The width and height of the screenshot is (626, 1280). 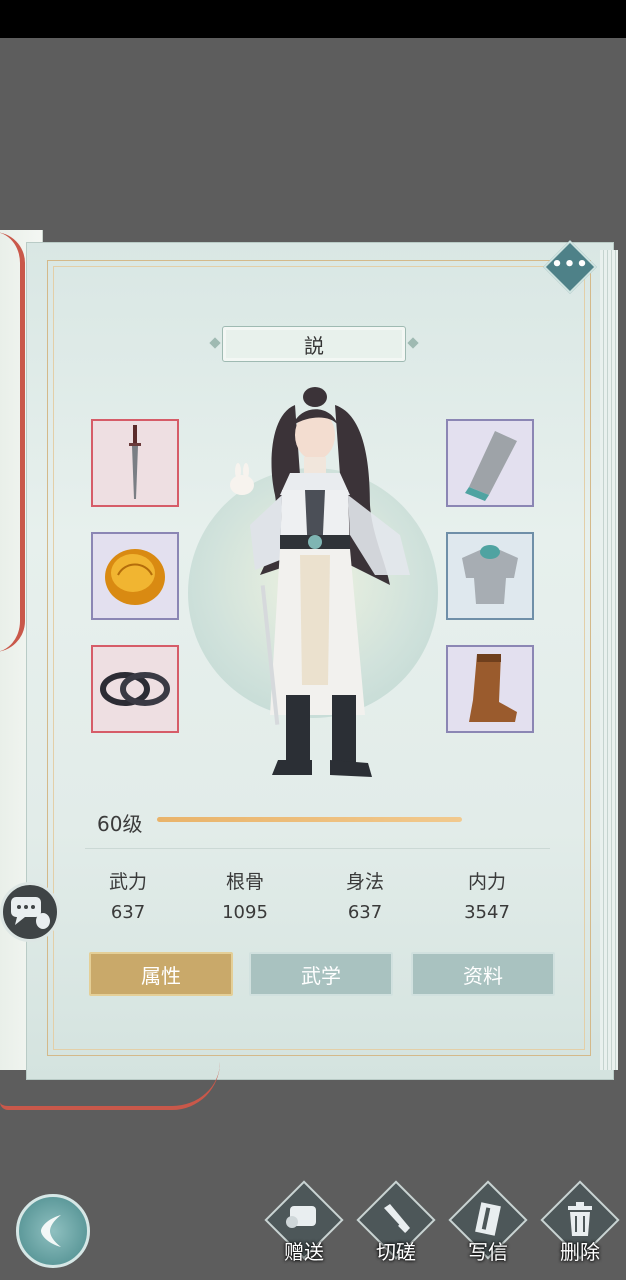 I want to click on dagger-icon, so click(x=135, y=462).